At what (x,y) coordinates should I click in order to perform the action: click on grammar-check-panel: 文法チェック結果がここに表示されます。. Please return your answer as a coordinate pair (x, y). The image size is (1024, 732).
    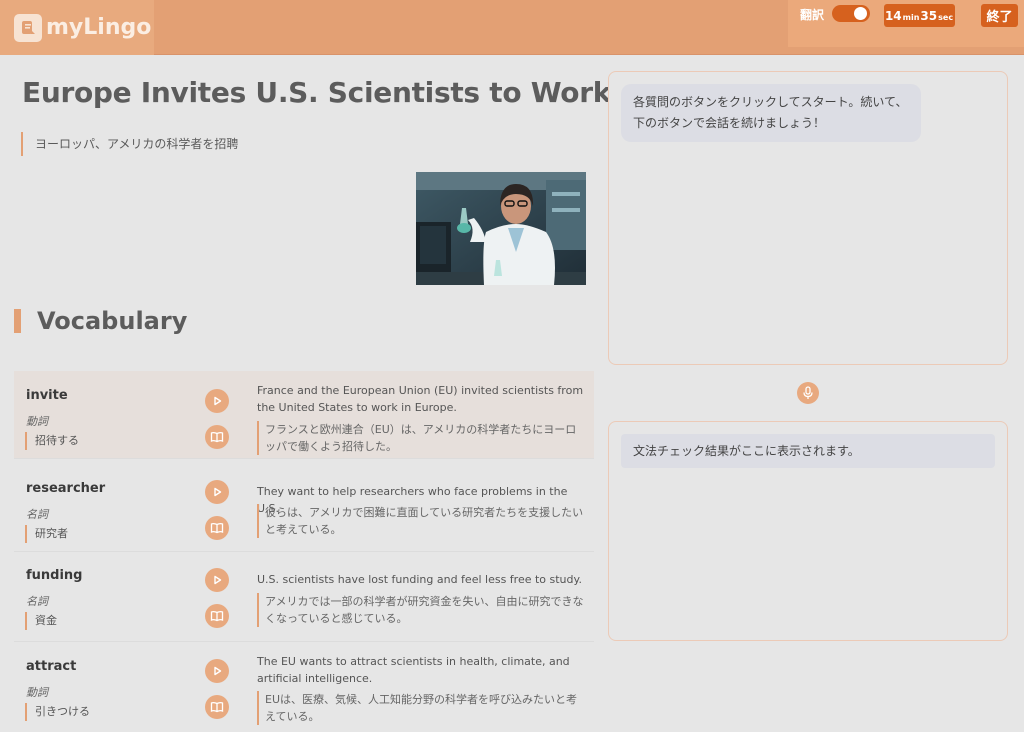
    Looking at the image, I should click on (808, 531).